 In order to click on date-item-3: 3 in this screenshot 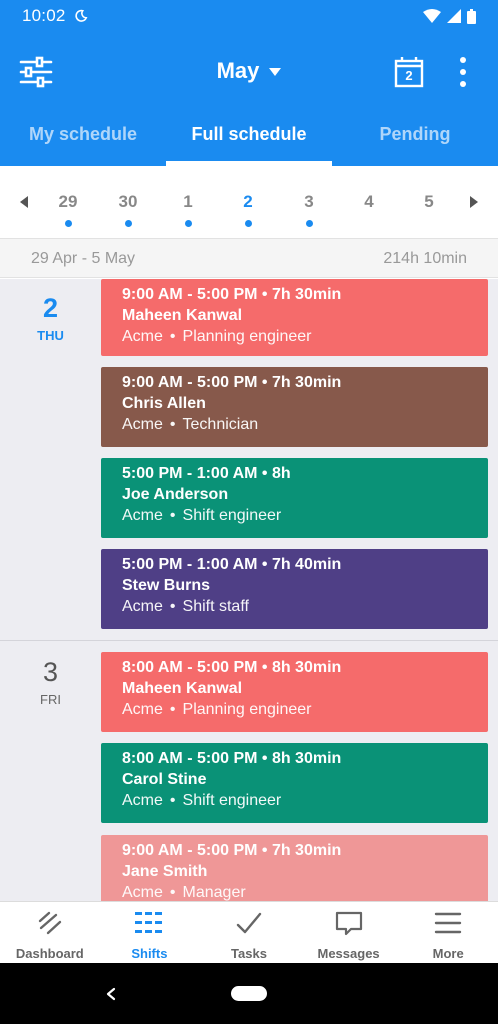, I will do `click(309, 209)`.